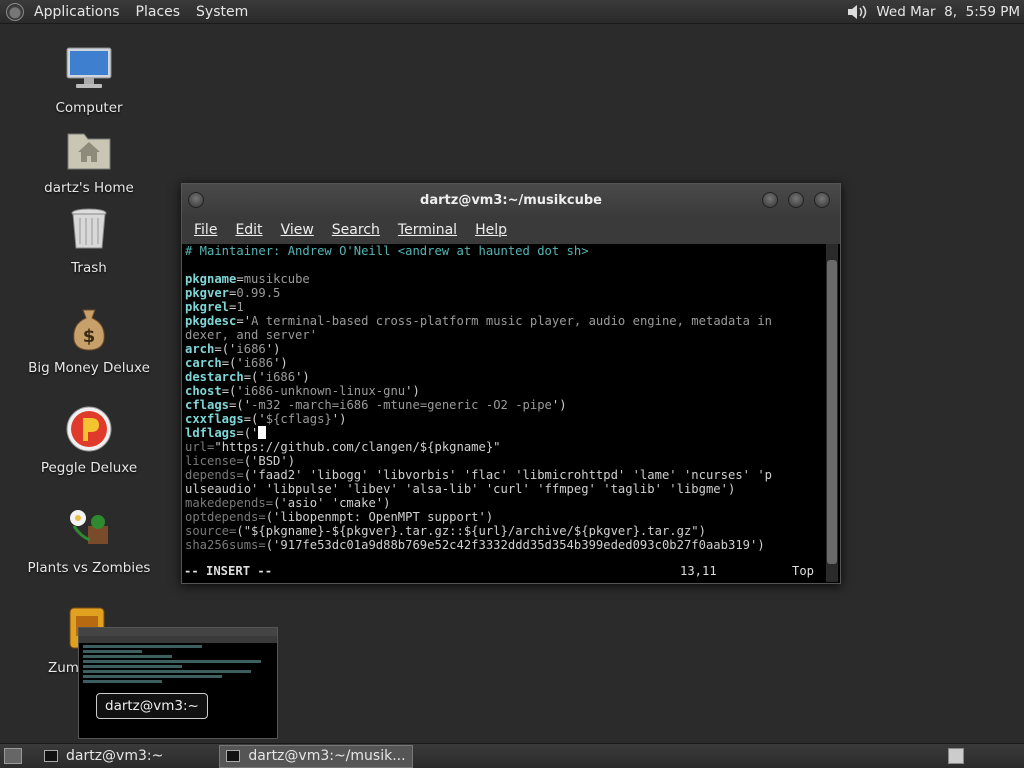 The width and height of the screenshot is (1024, 768). I want to click on window-title: dartz@vm3:~/musikcube, so click(511, 200).